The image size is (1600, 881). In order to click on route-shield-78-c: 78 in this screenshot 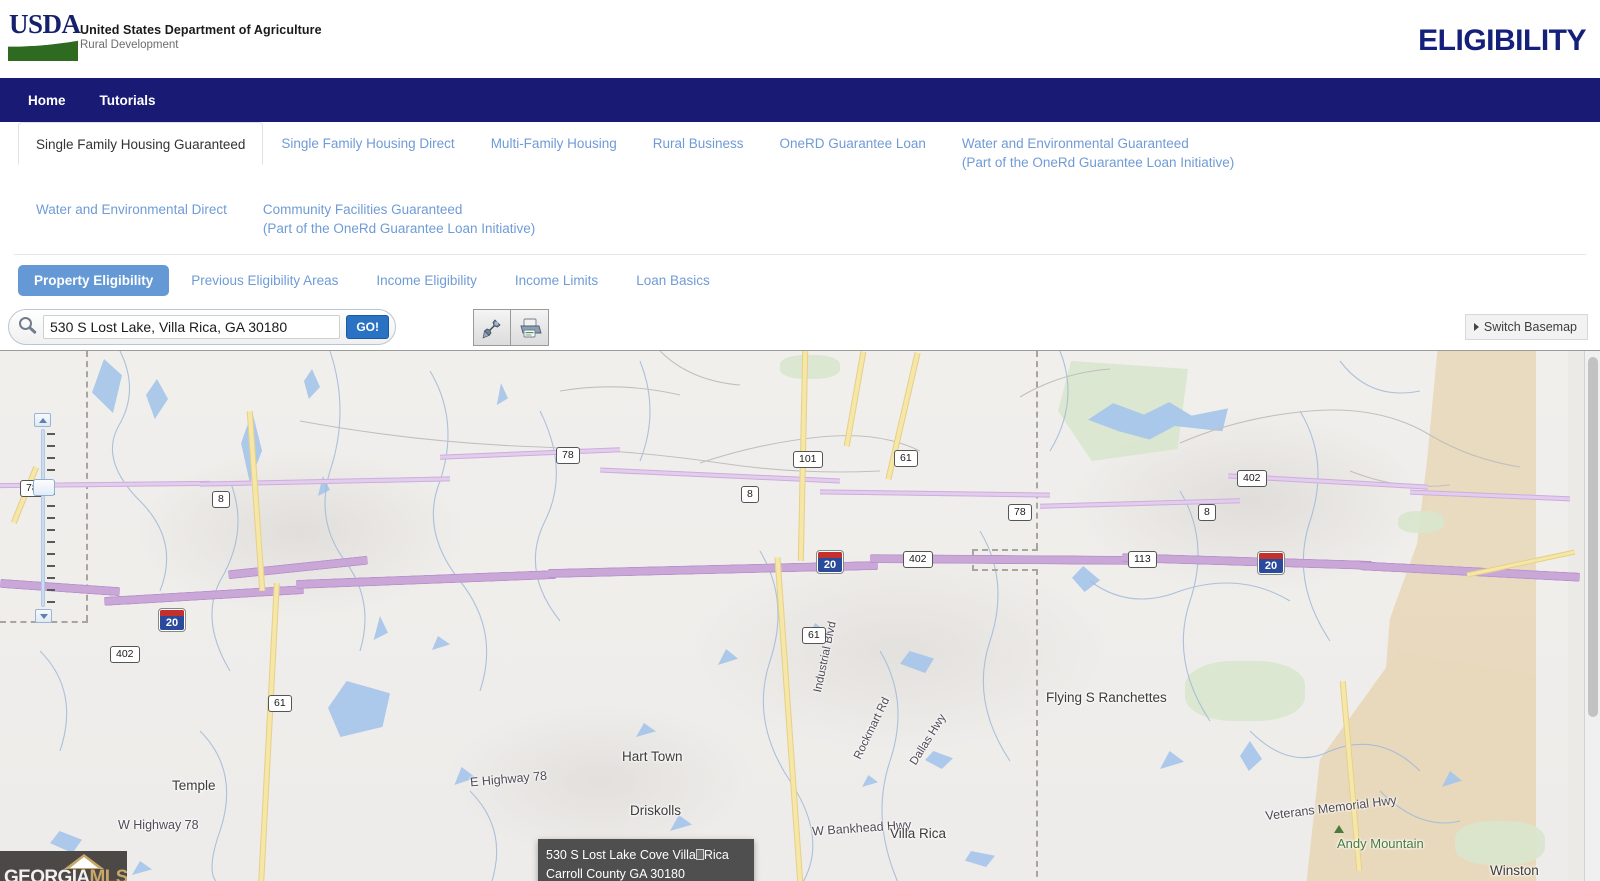, I will do `click(1020, 512)`.